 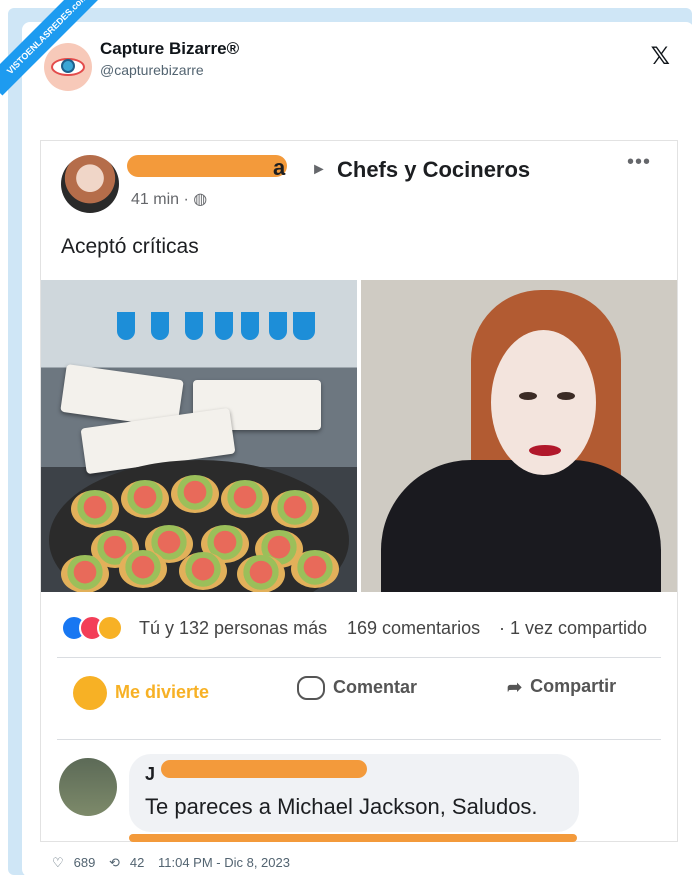 I want to click on more-options-icon: •••, so click(x=638, y=162).